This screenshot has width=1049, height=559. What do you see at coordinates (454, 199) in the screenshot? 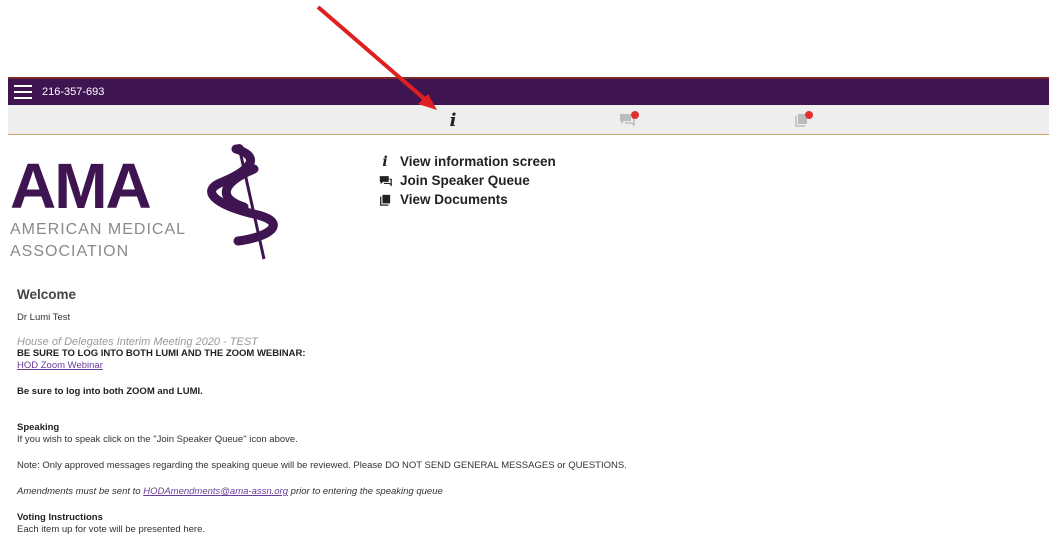
I see `view-documents-label: View Documents` at bounding box center [454, 199].